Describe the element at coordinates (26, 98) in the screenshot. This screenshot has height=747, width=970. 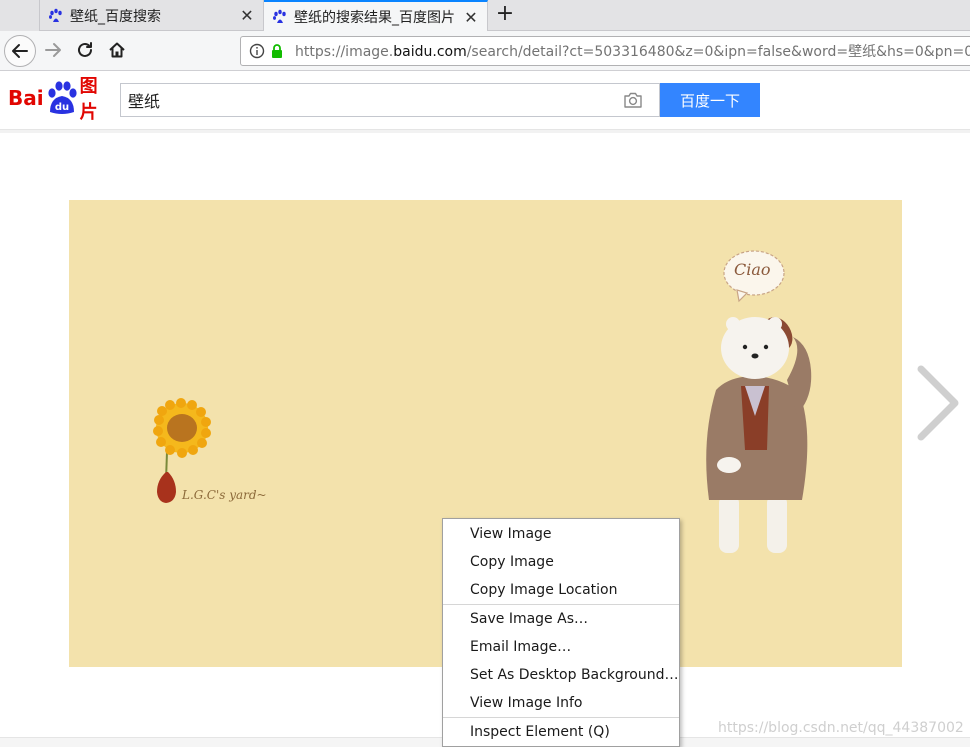
I see `logo-bai-text: Bai` at that location.